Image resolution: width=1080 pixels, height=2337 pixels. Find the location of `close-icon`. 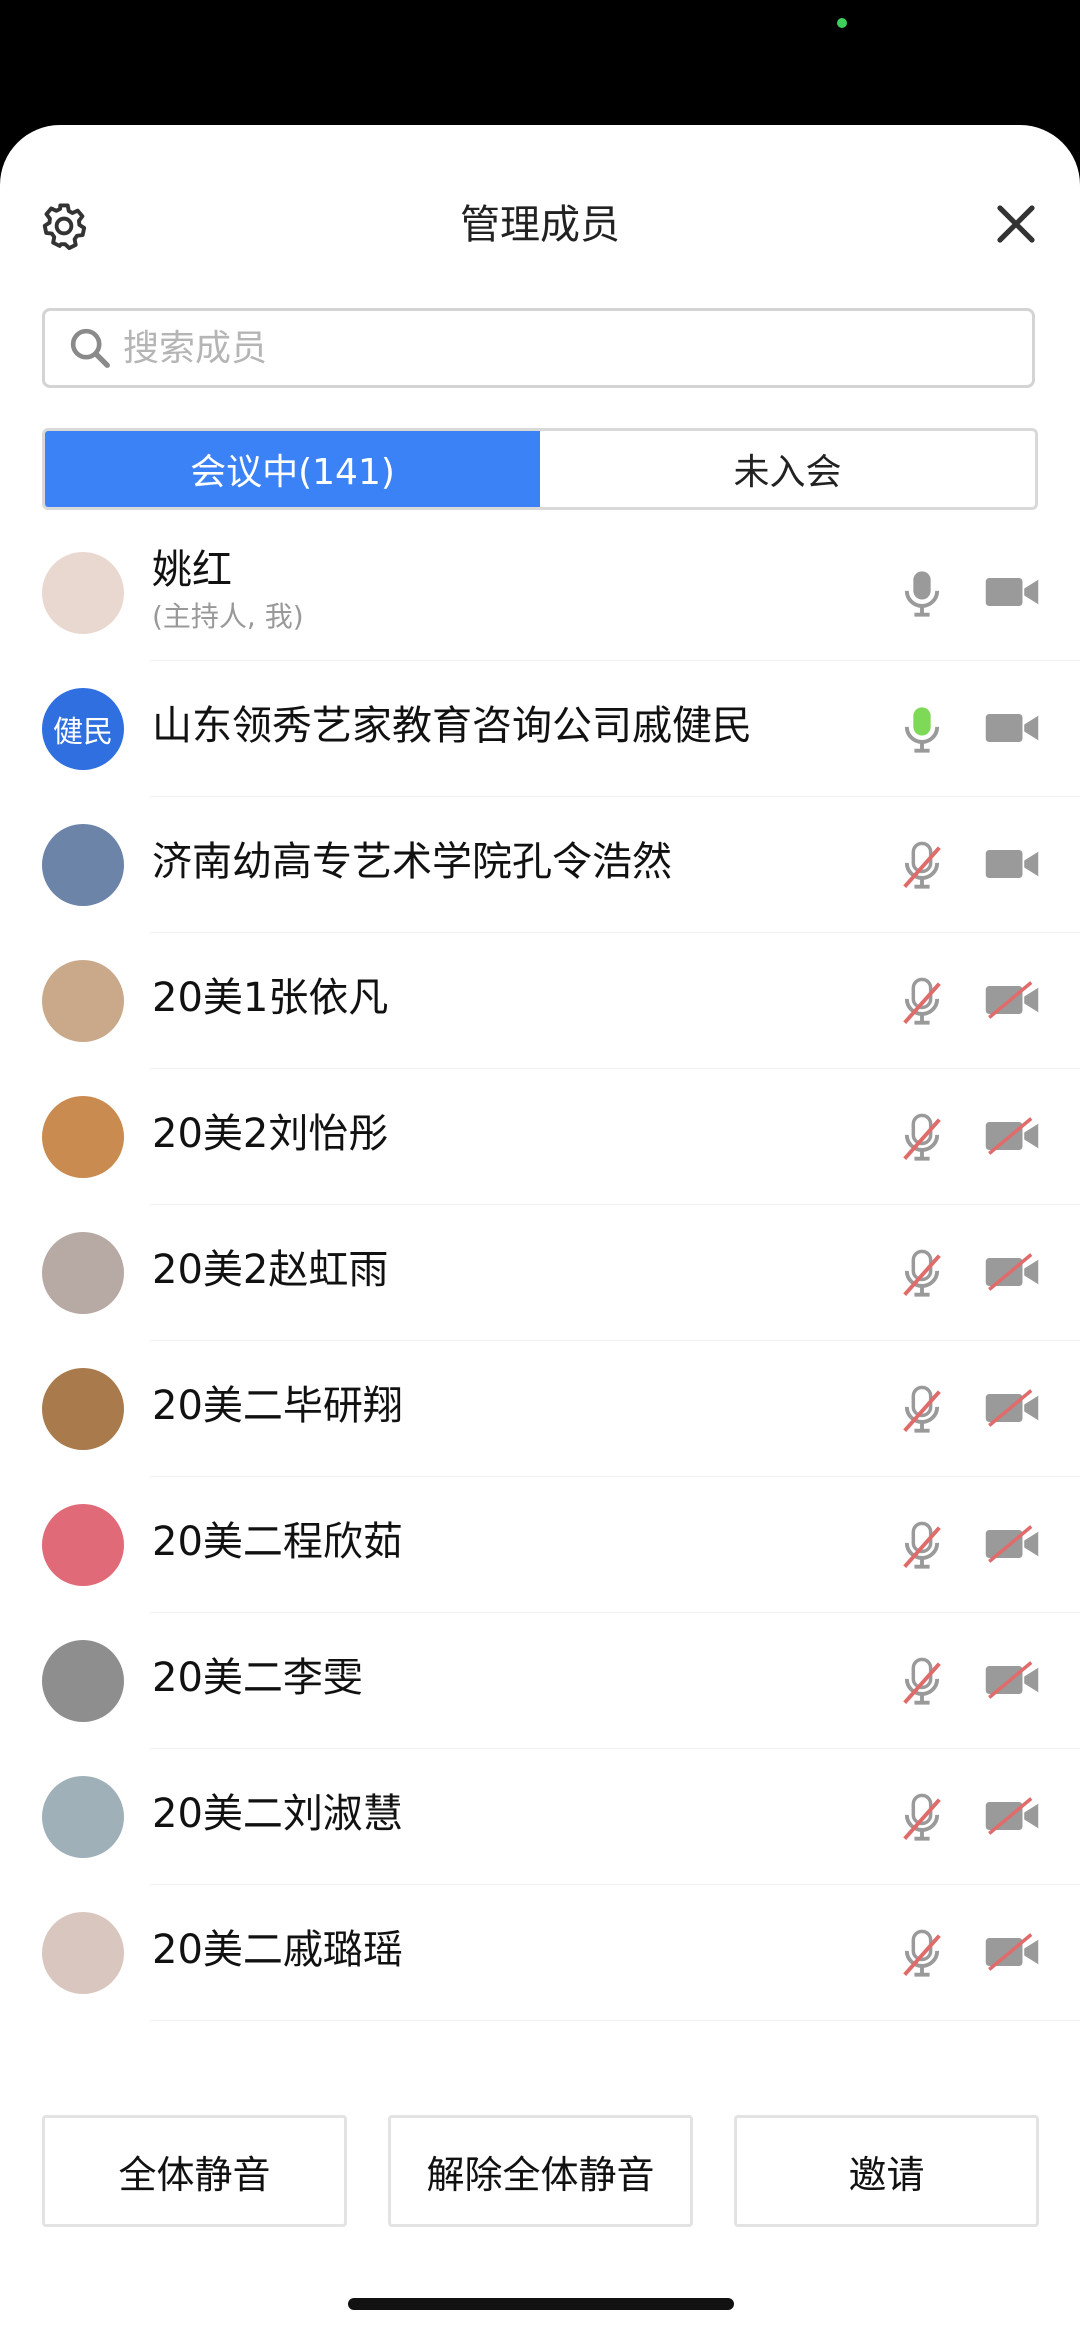

close-icon is located at coordinates (1016, 224).